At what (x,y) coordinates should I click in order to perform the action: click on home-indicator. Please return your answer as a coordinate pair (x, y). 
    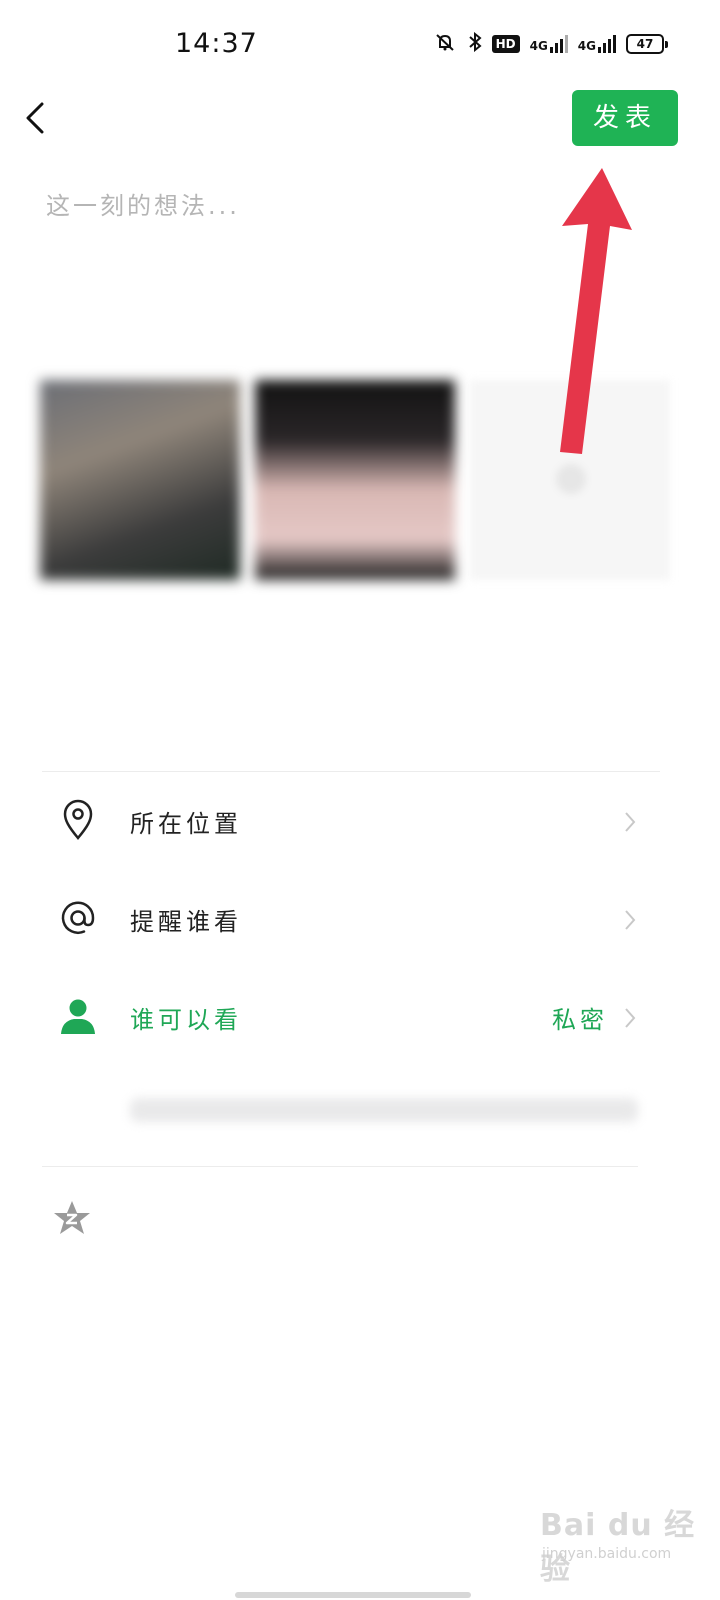
    Looking at the image, I should click on (353, 1595).